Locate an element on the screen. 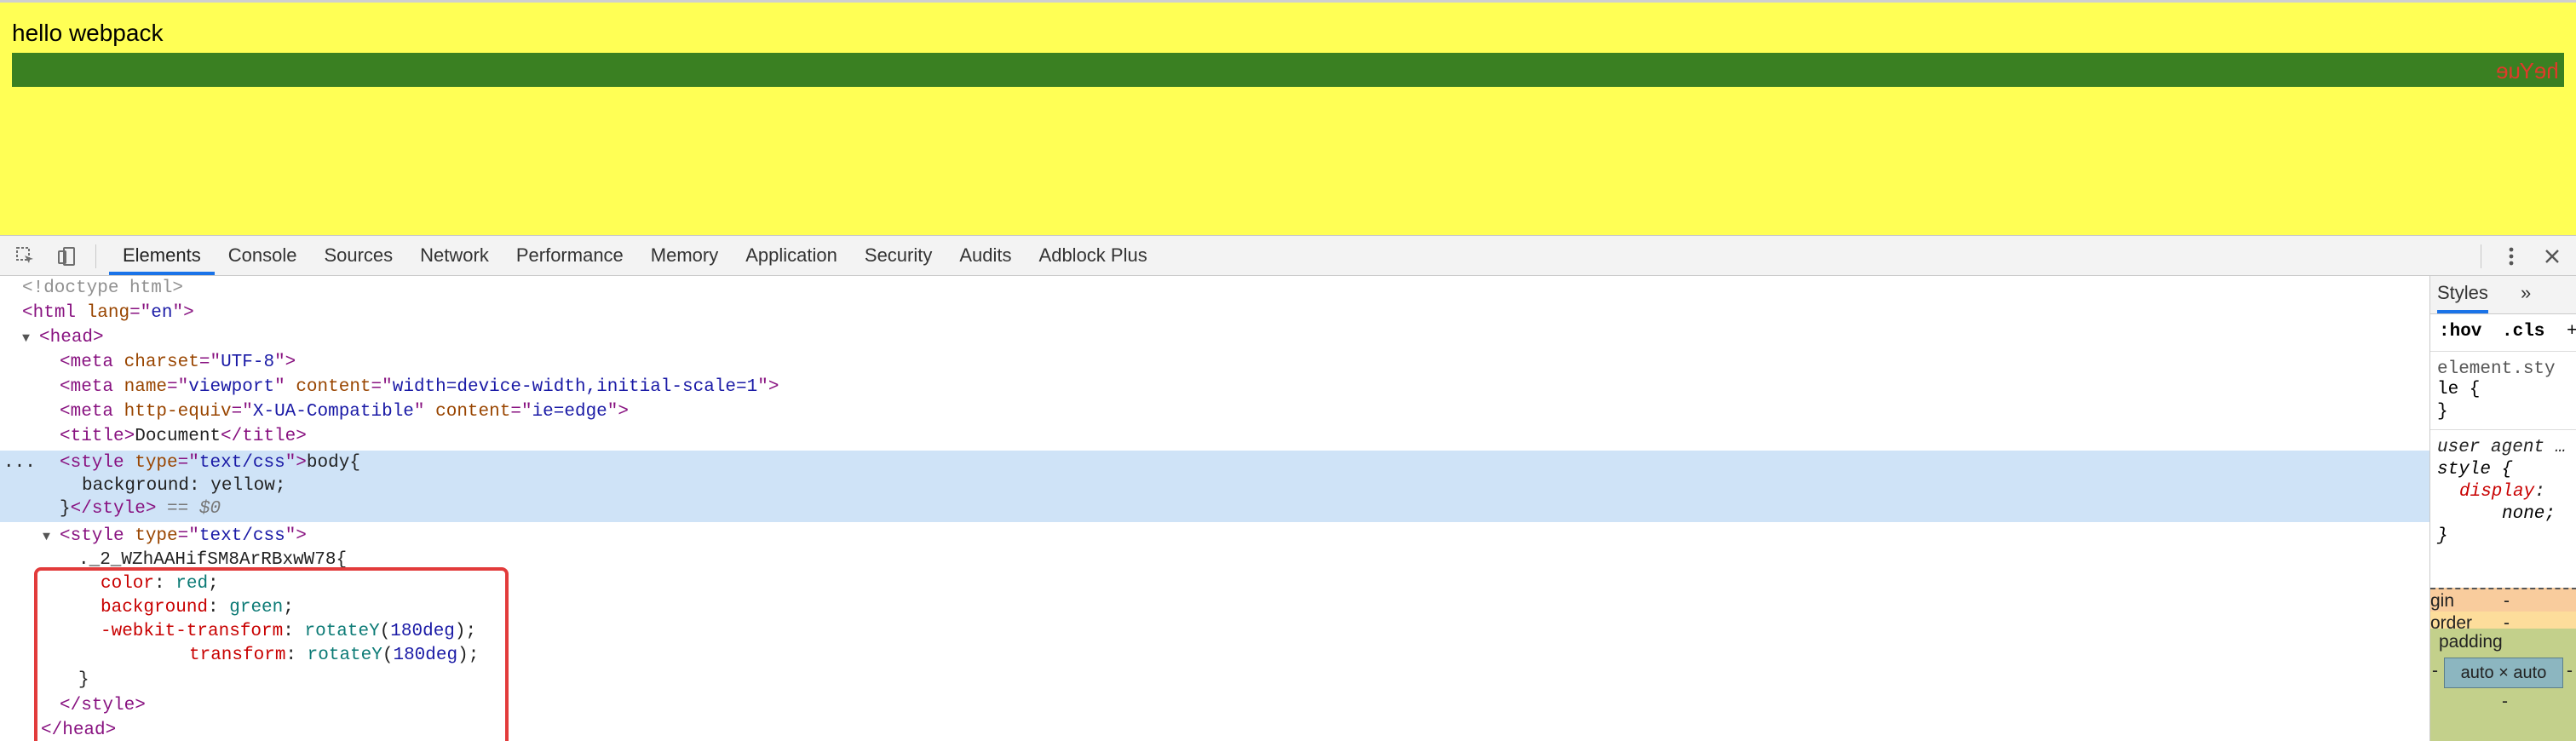 The height and width of the screenshot is (741, 2576). doctype-node: <!doctype html> is located at coordinates (103, 288).